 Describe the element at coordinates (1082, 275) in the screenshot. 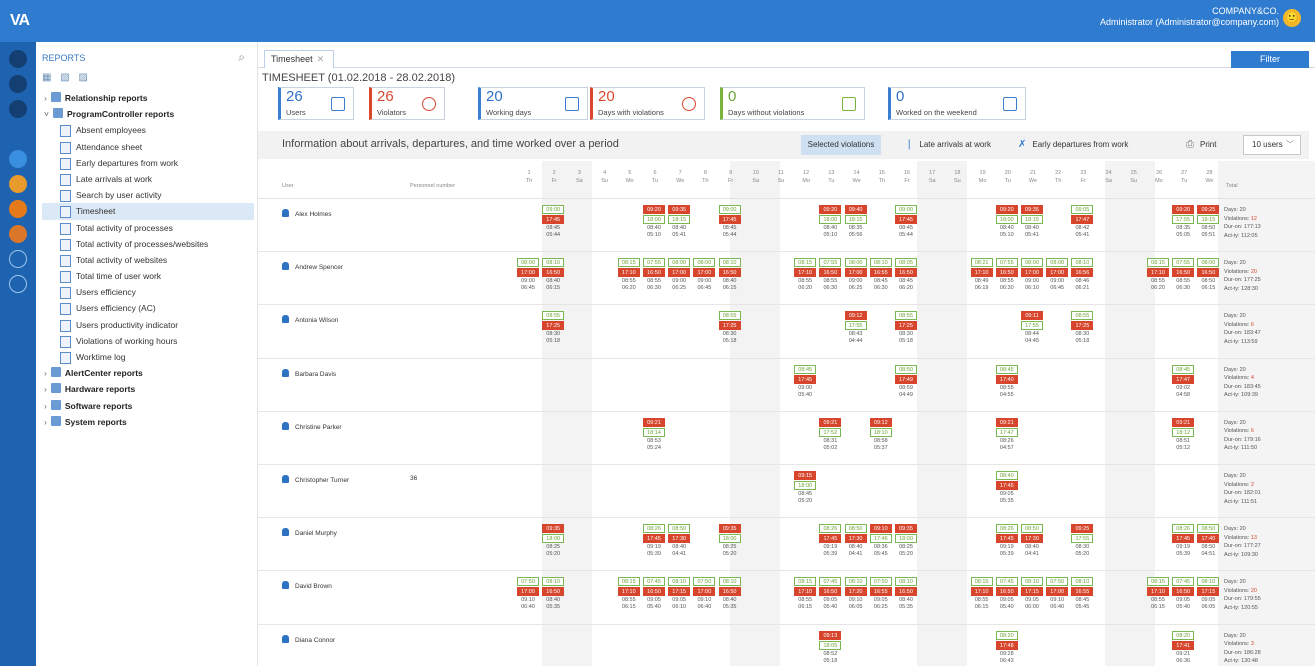

I see `day-entry: 08:10 16:56 08:46 06:21` at that location.